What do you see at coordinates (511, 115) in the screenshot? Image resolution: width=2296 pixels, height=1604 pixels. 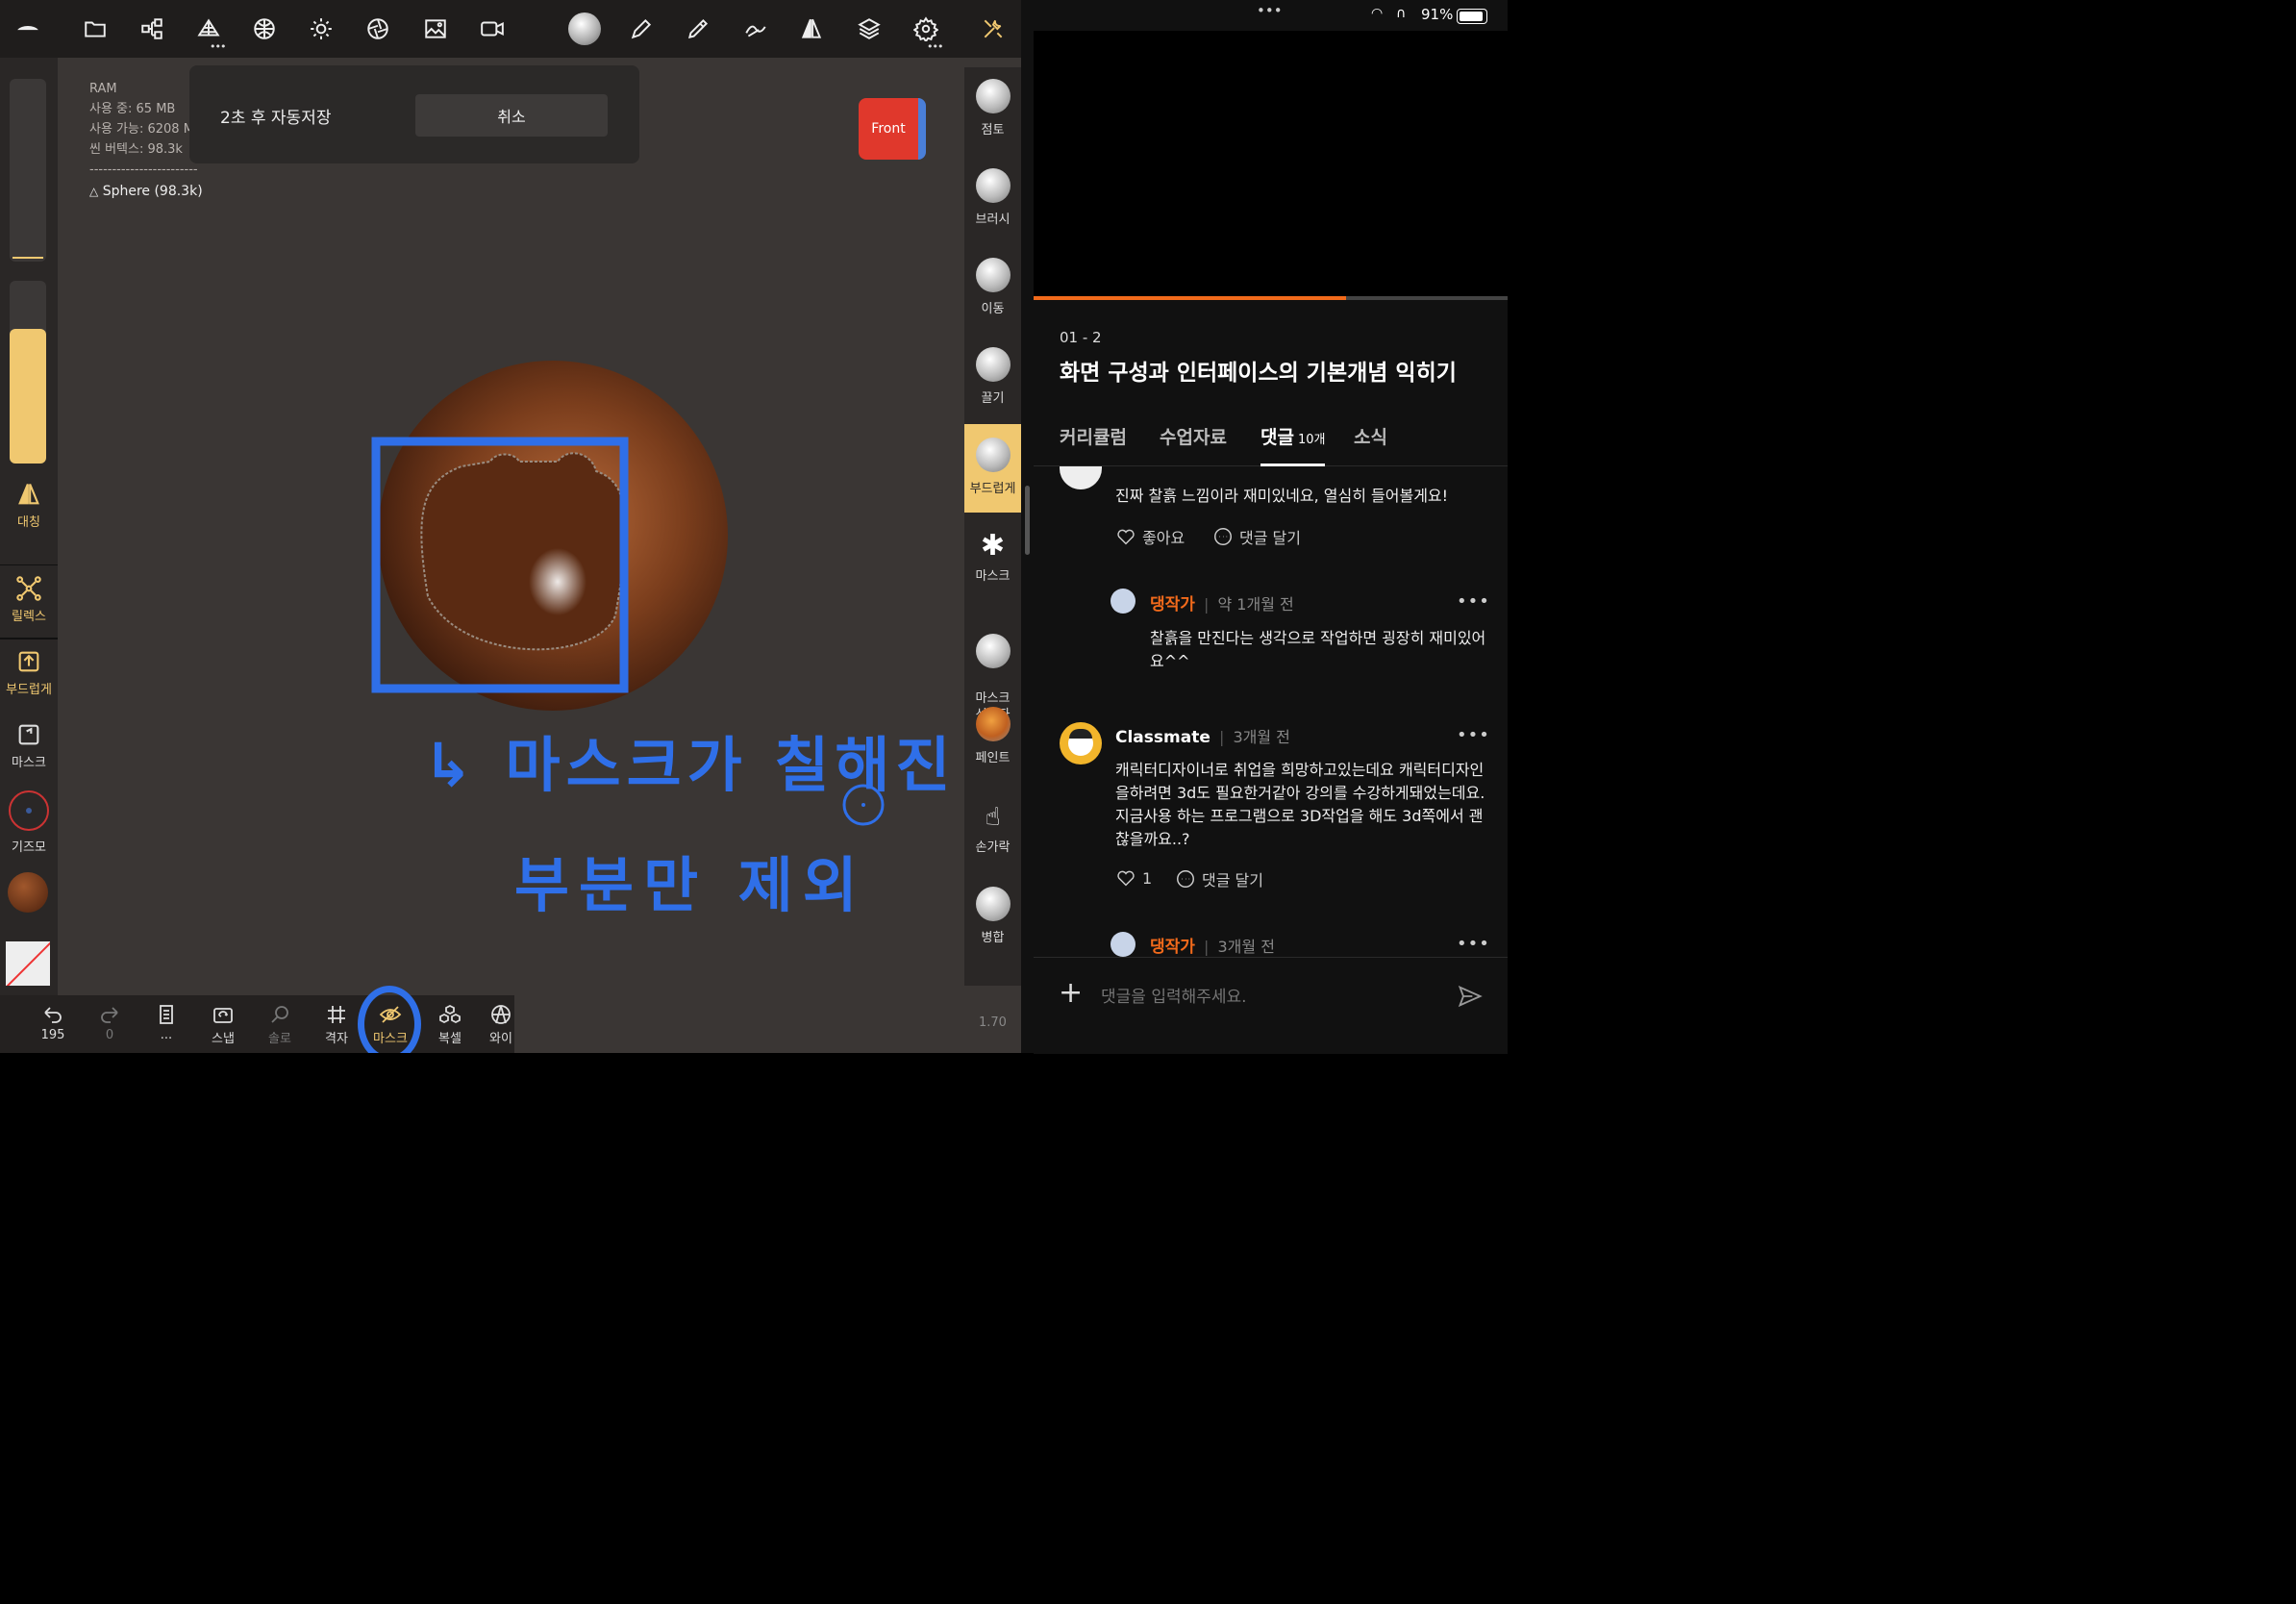 I see `cancel-button: 취소` at bounding box center [511, 115].